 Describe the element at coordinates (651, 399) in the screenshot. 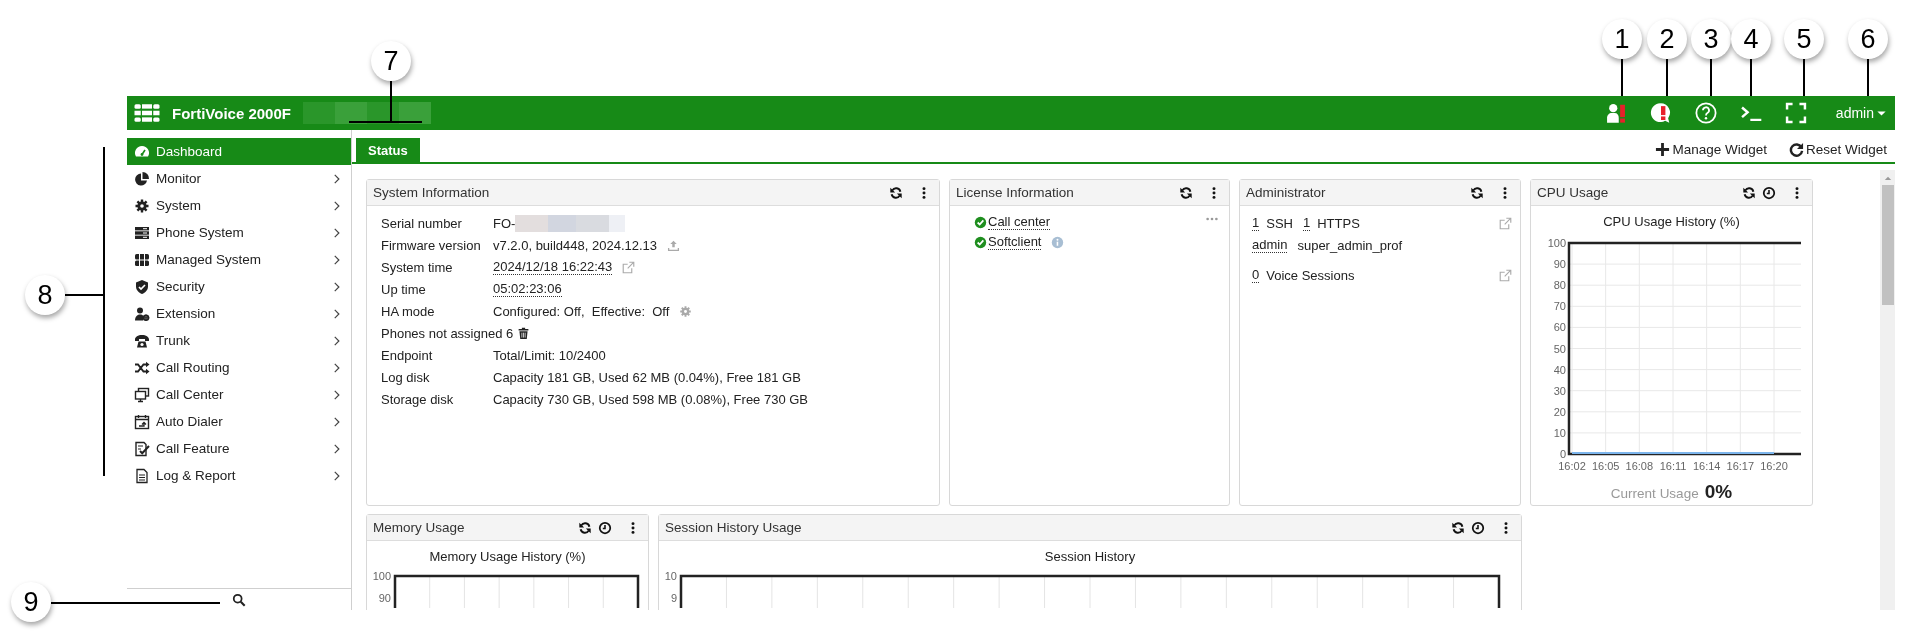

I see `field-value: Capacity 730 GB, Used 598 MB (0.08%), Free 730 GB` at that location.